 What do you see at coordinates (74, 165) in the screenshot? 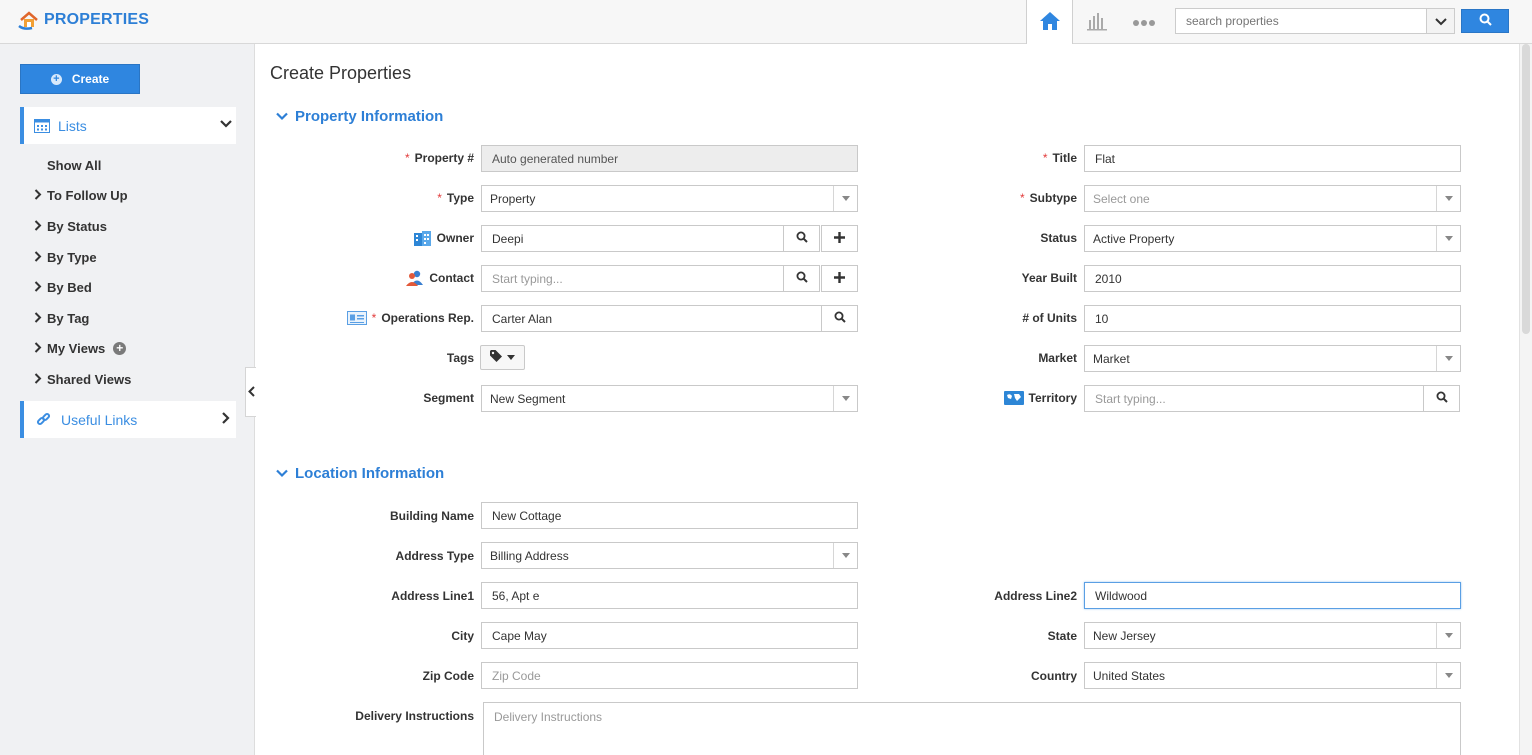
I see `sidebar-item-show-all: Show All` at bounding box center [74, 165].